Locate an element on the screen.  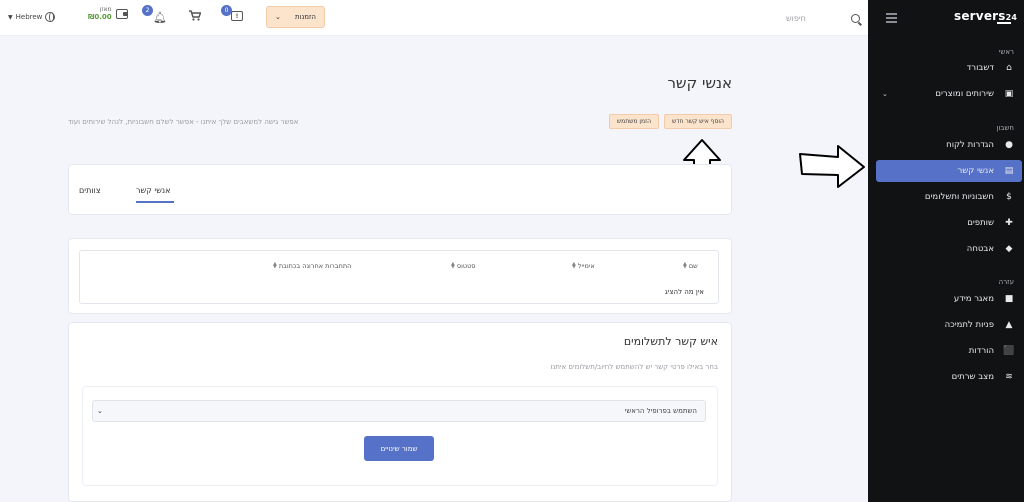
messages-badge: 0 is located at coordinates (226, 10).